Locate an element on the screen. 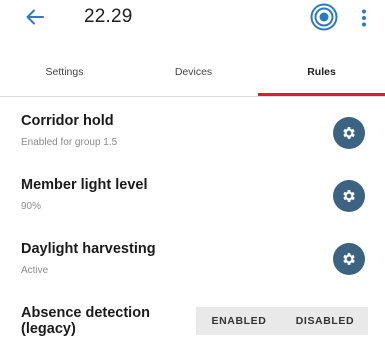 The width and height of the screenshot is (385, 338). page-title: 22.29 is located at coordinates (108, 16).